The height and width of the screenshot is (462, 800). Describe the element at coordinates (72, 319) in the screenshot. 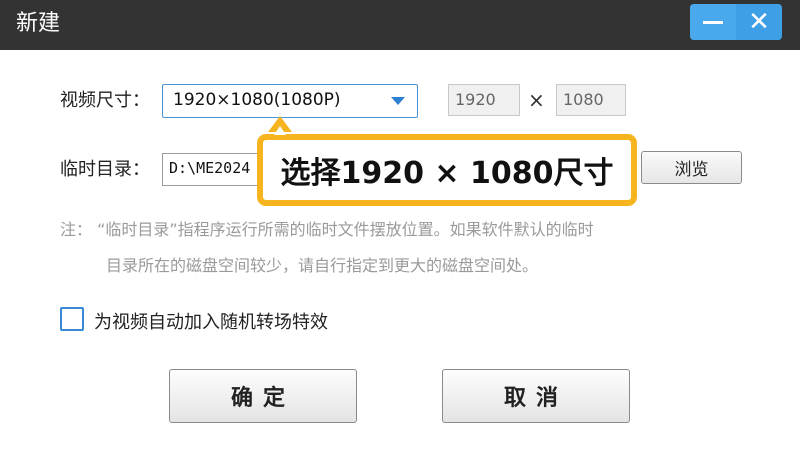

I see `random-transition-checkbox` at that location.